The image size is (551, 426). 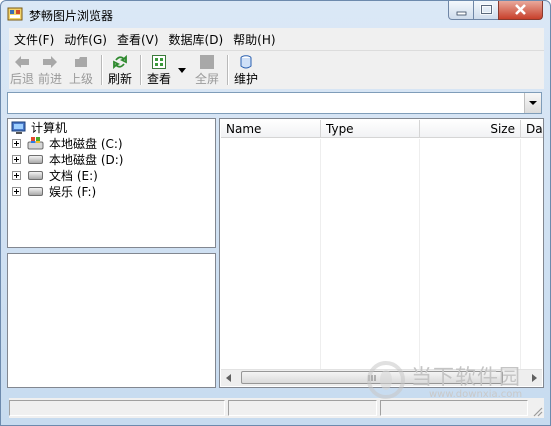 I want to click on folder-up-icon, so click(x=81, y=62).